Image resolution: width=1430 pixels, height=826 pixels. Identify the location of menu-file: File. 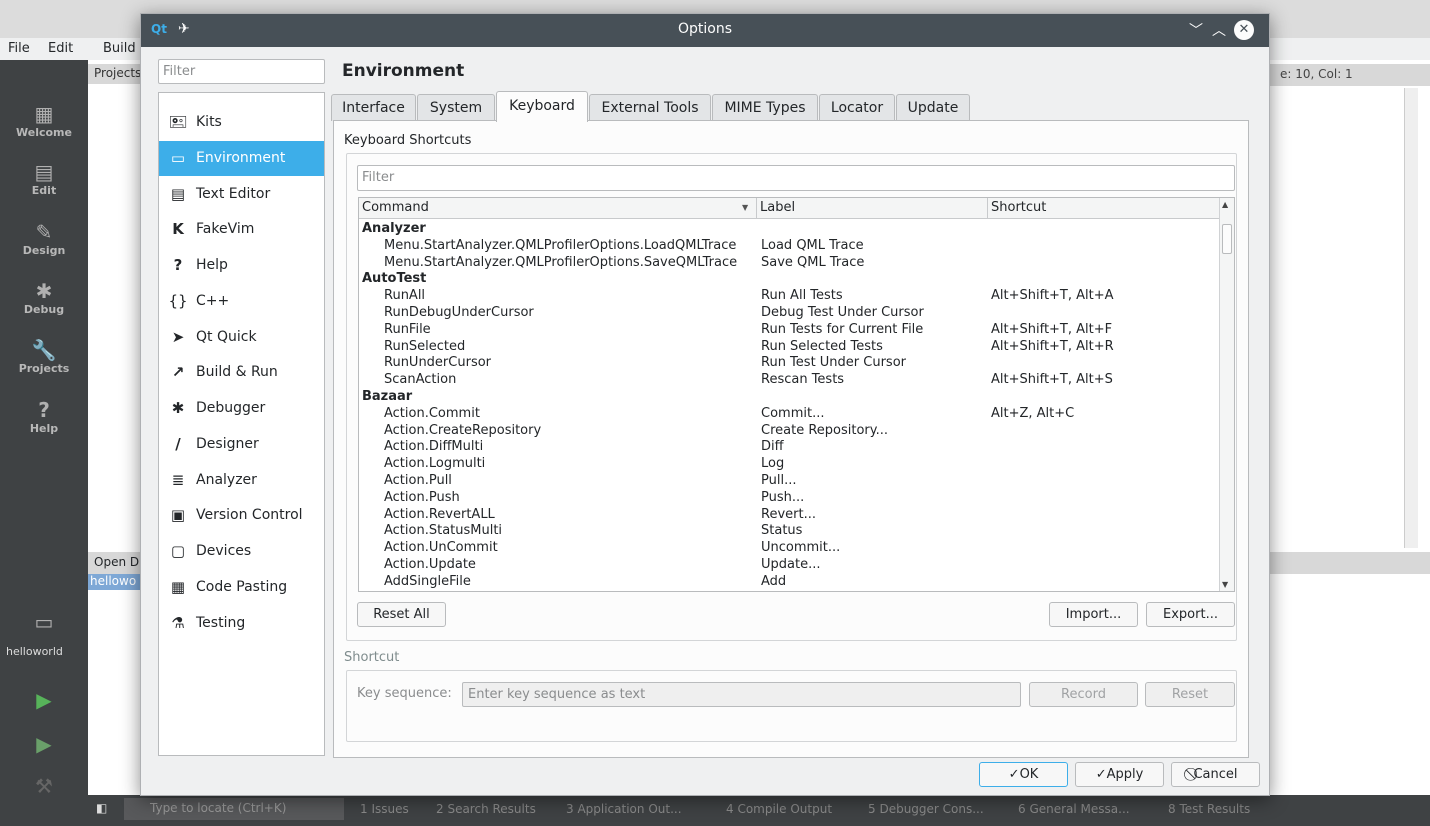
(19, 48).